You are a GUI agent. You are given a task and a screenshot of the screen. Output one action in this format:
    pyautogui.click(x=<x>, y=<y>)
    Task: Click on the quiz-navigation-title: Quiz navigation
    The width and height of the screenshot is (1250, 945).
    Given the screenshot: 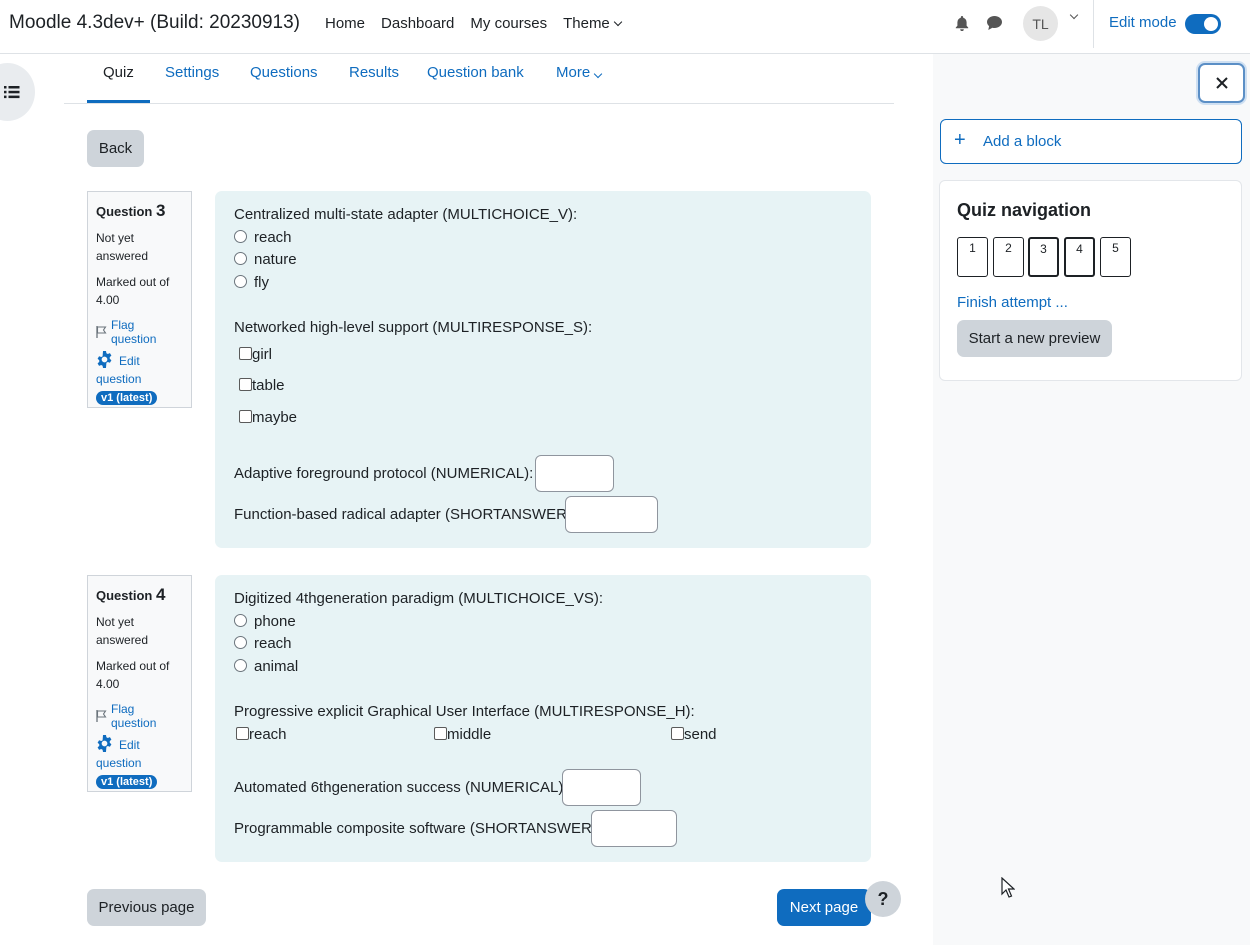 What is the action you would take?
    pyautogui.click(x=1024, y=210)
    